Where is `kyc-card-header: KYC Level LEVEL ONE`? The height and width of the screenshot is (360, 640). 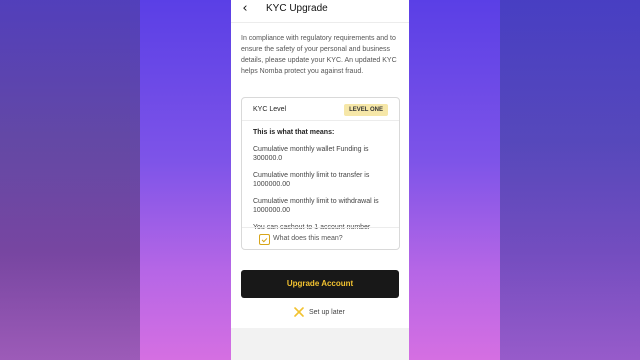
kyc-card-header: KYC Level LEVEL ONE is located at coordinates (320, 109).